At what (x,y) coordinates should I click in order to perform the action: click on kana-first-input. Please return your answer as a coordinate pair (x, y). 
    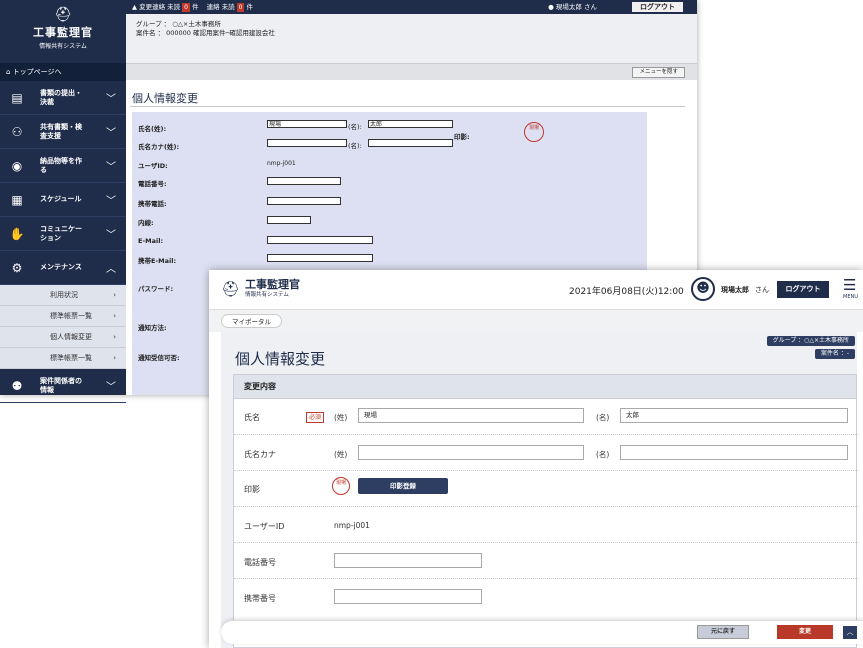
    Looking at the image, I should click on (734, 452).